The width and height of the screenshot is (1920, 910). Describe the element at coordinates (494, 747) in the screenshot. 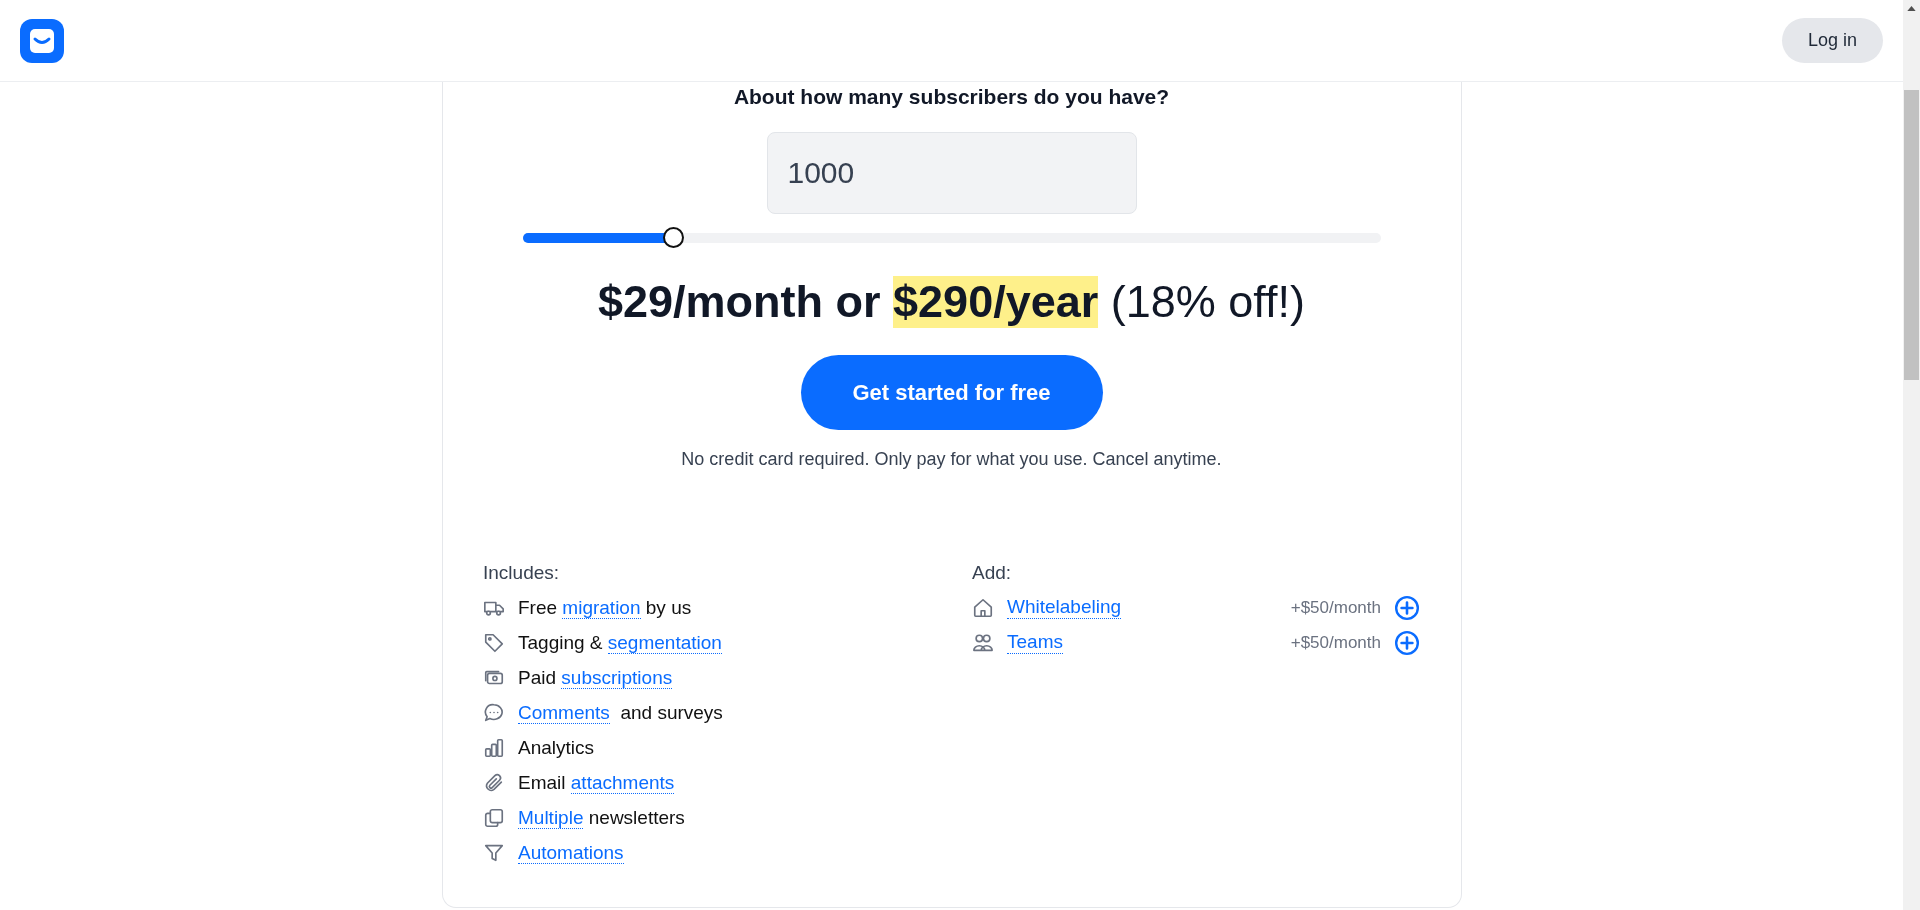

I see `bar-chart-icon` at that location.